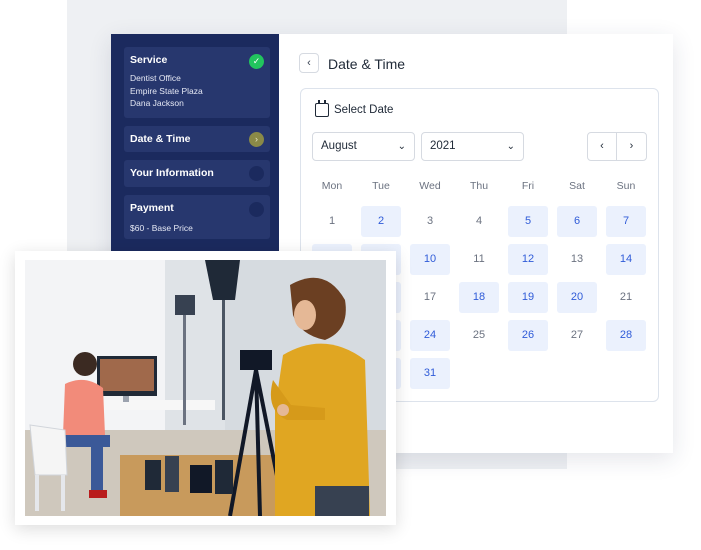  What do you see at coordinates (528, 186) in the screenshot?
I see `weekday-header: Fri` at bounding box center [528, 186].